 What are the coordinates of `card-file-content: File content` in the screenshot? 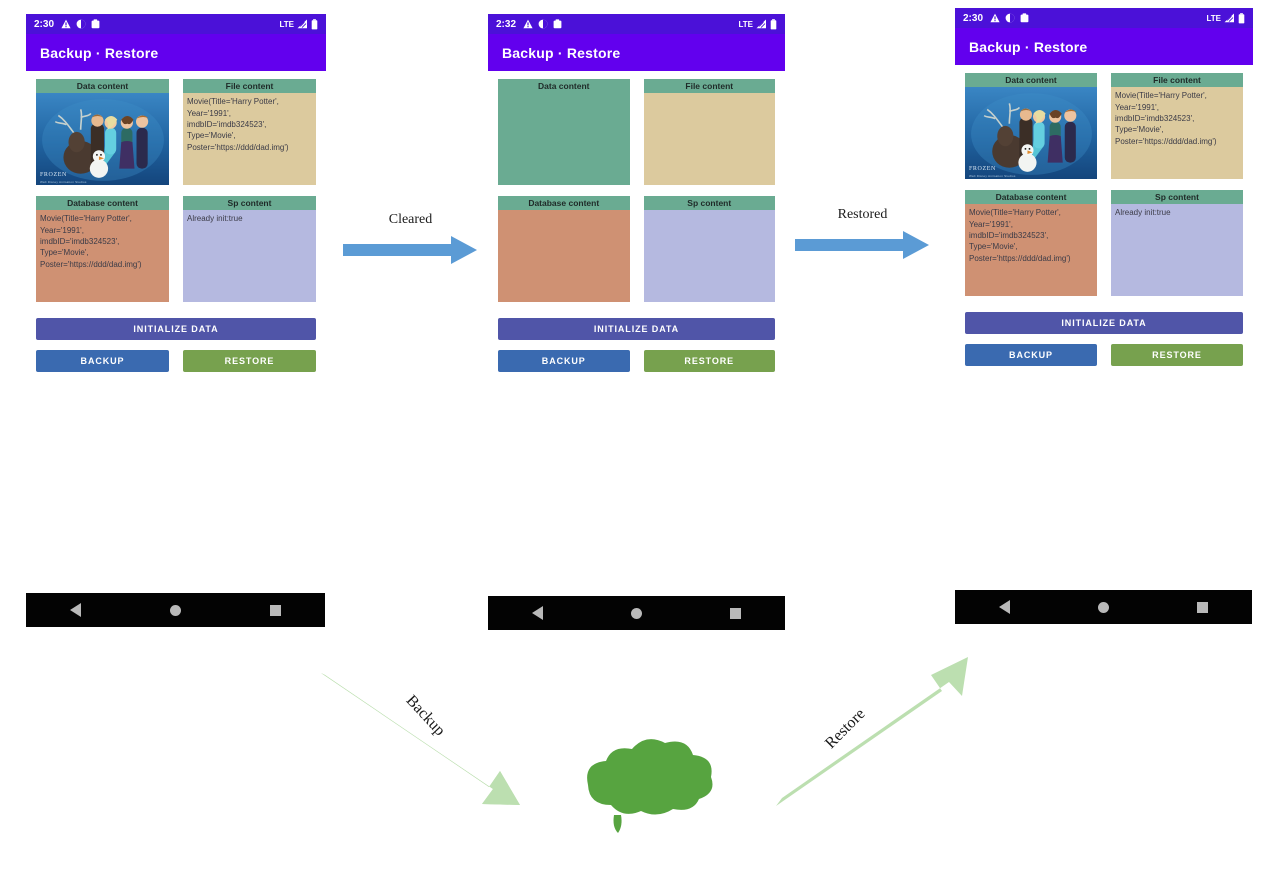 It's located at (709, 132).